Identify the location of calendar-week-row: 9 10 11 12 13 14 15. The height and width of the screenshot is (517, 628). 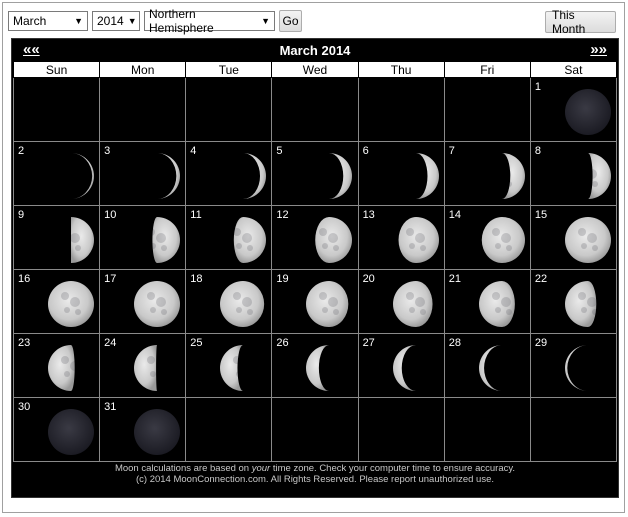
(315, 237).